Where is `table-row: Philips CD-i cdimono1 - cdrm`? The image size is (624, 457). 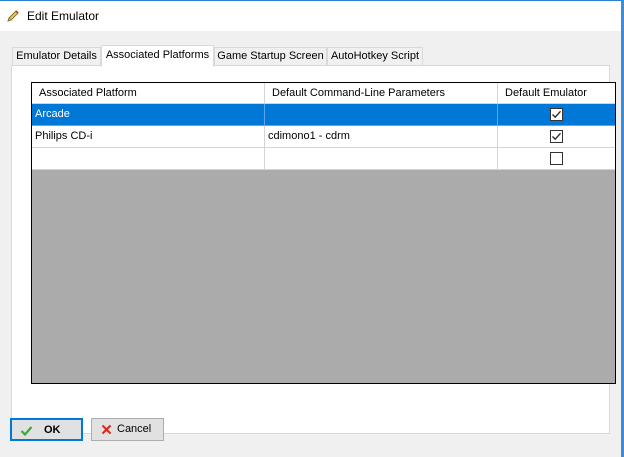
table-row: Philips CD-i cdimono1 - cdrm is located at coordinates (323, 137).